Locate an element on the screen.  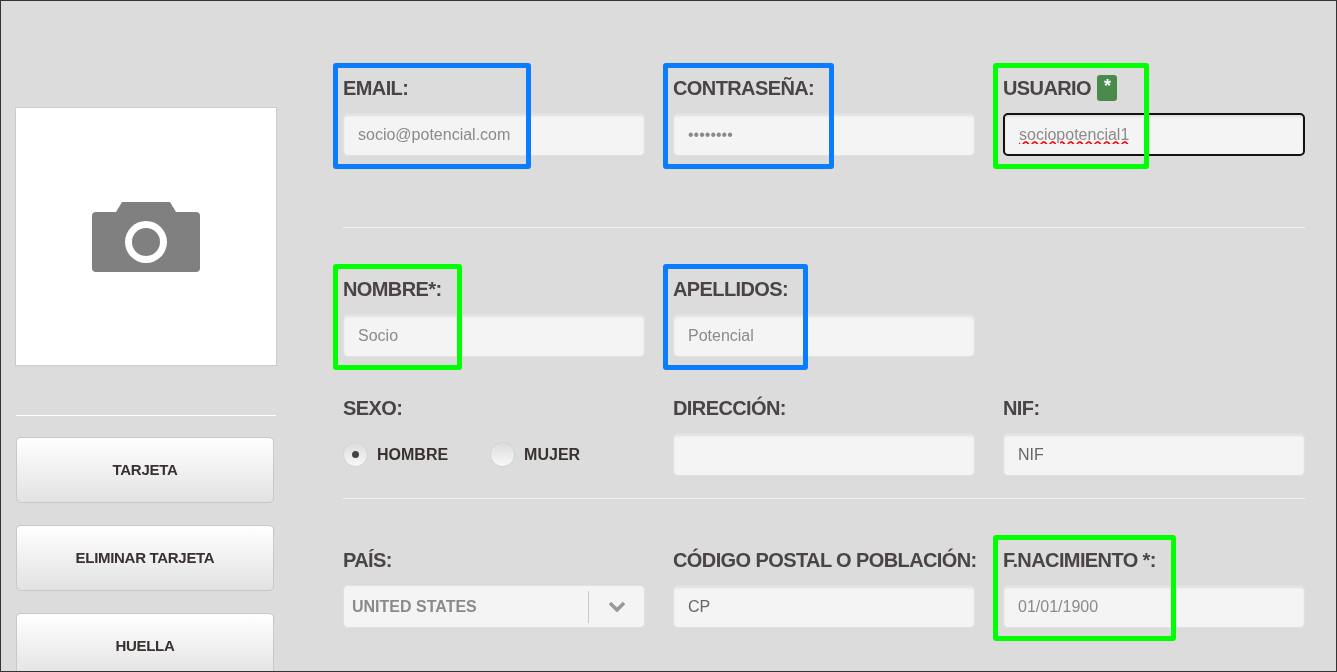
required-badge: * is located at coordinates (1107, 88).